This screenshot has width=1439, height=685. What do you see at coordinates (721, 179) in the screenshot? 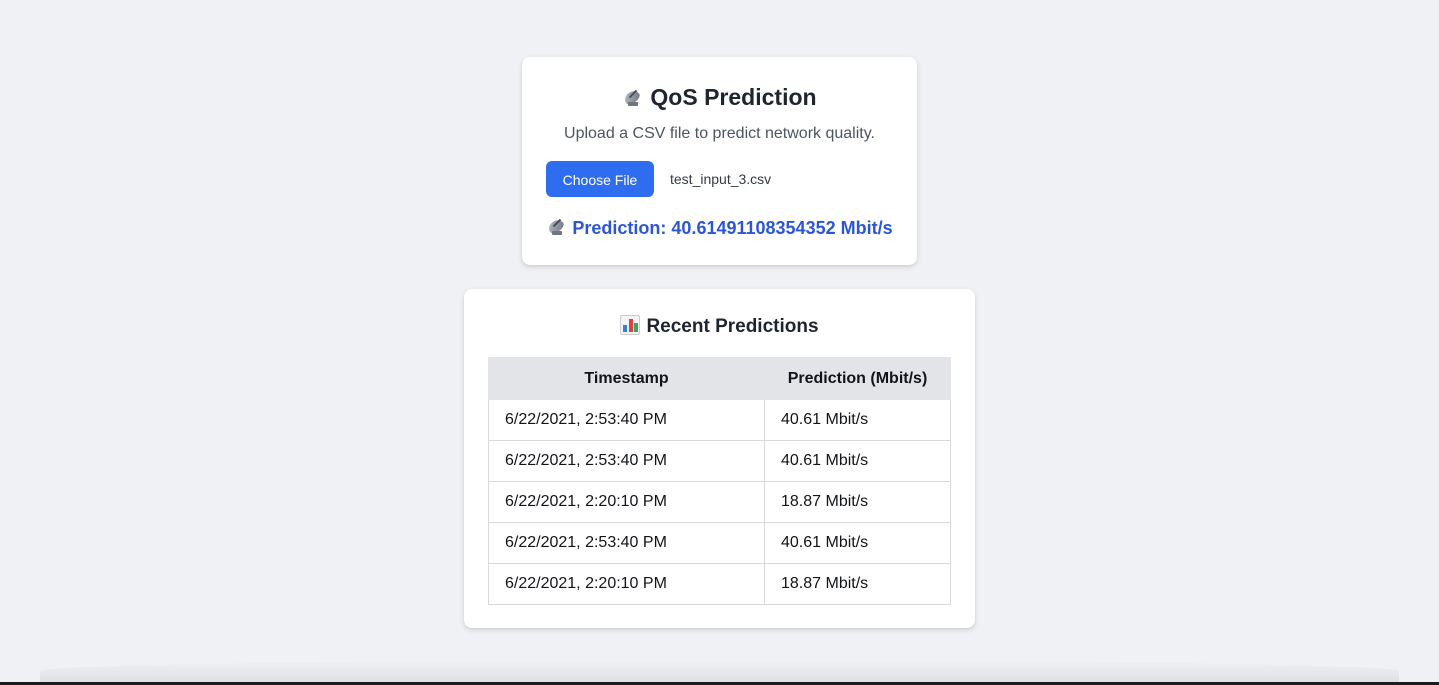
I see `selected-file-name: test_input_3.csv` at bounding box center [721, 179].